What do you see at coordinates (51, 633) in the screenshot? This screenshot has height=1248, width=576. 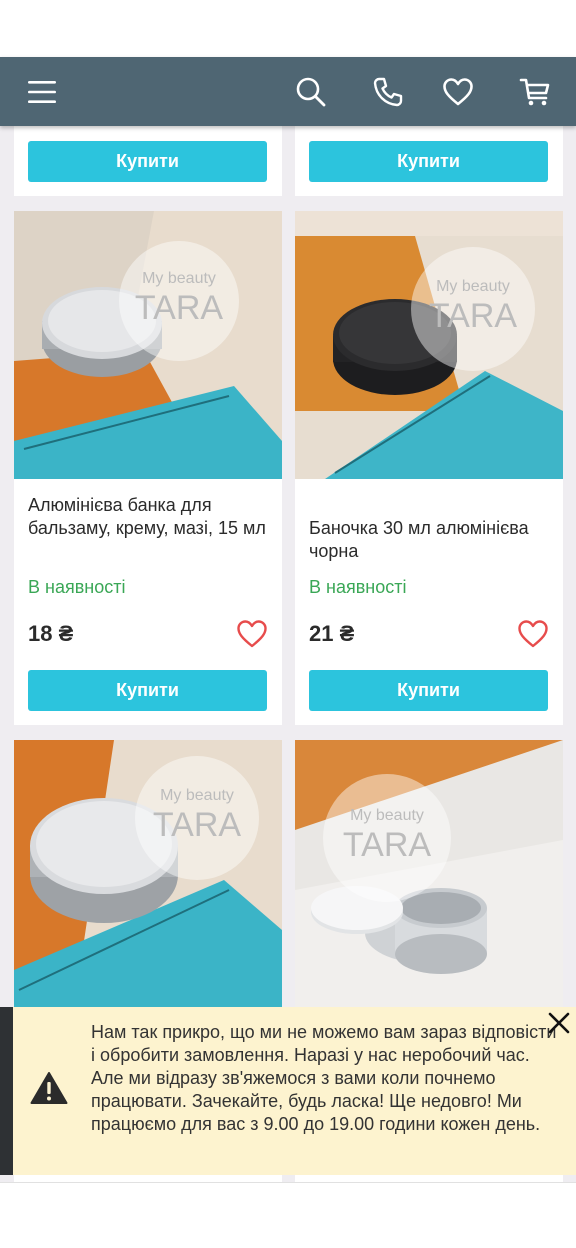 I see `product-price: 18 ₴` at bounding box center [51, 633].